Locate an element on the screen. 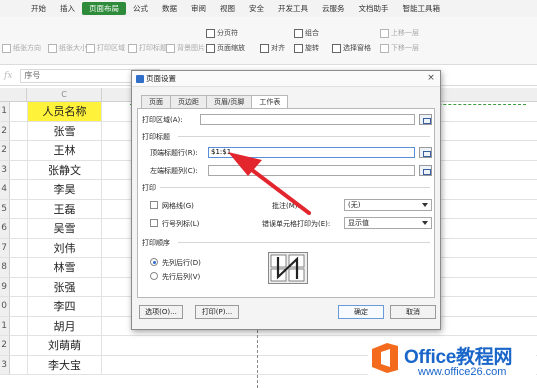 This screenshot has height=388, width=537. row-number: 9 is located at coordinates (5, 286).